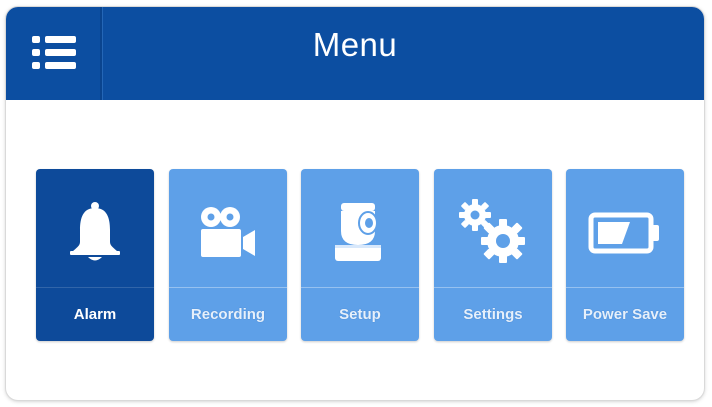 The height and width of the screenshot is (407, 712). What do you see at coordinates (360, 233) in the screenshot?
I see `ptz-camera-icon` at bounding box center [360, 233].